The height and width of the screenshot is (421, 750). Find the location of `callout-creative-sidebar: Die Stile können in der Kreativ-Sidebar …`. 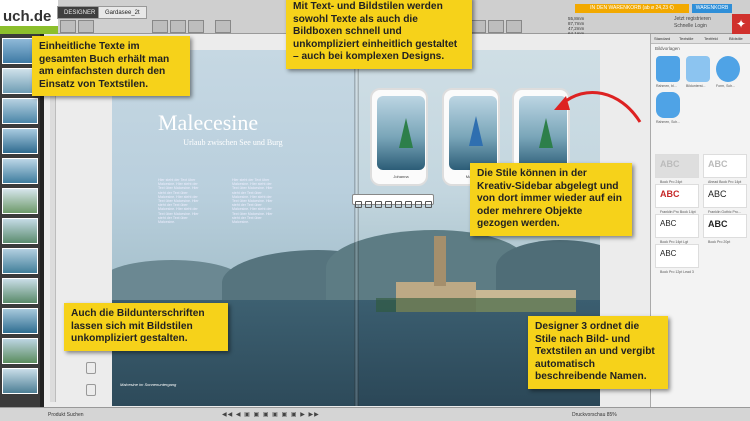

callout-creative-sidebar: Die Stile können in der Kreativ-Sidebar … is located at coordinates (551, 199).